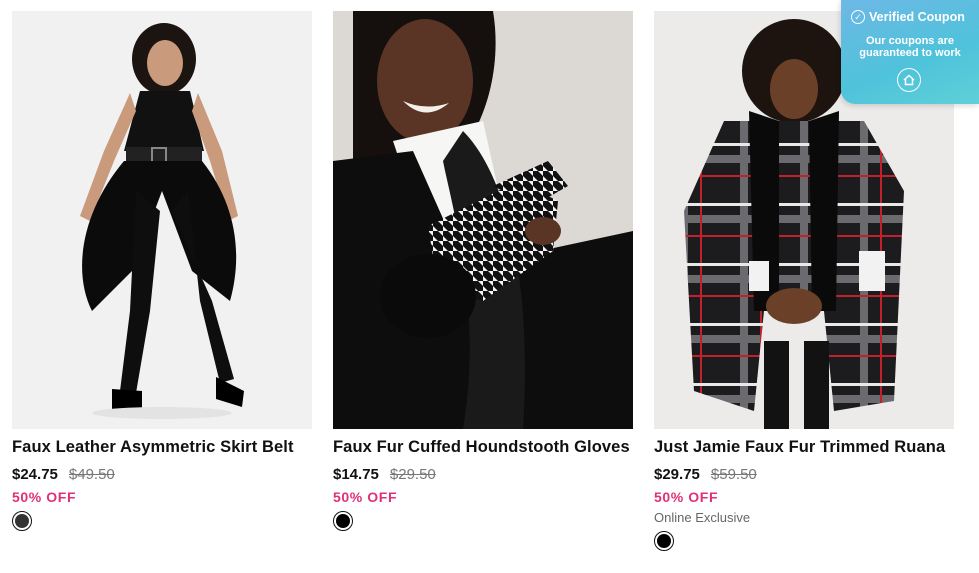 The width and height of the screenshot is (979, 573). I want to click on price-row: $24.75 $49.50, so click(162, 474).